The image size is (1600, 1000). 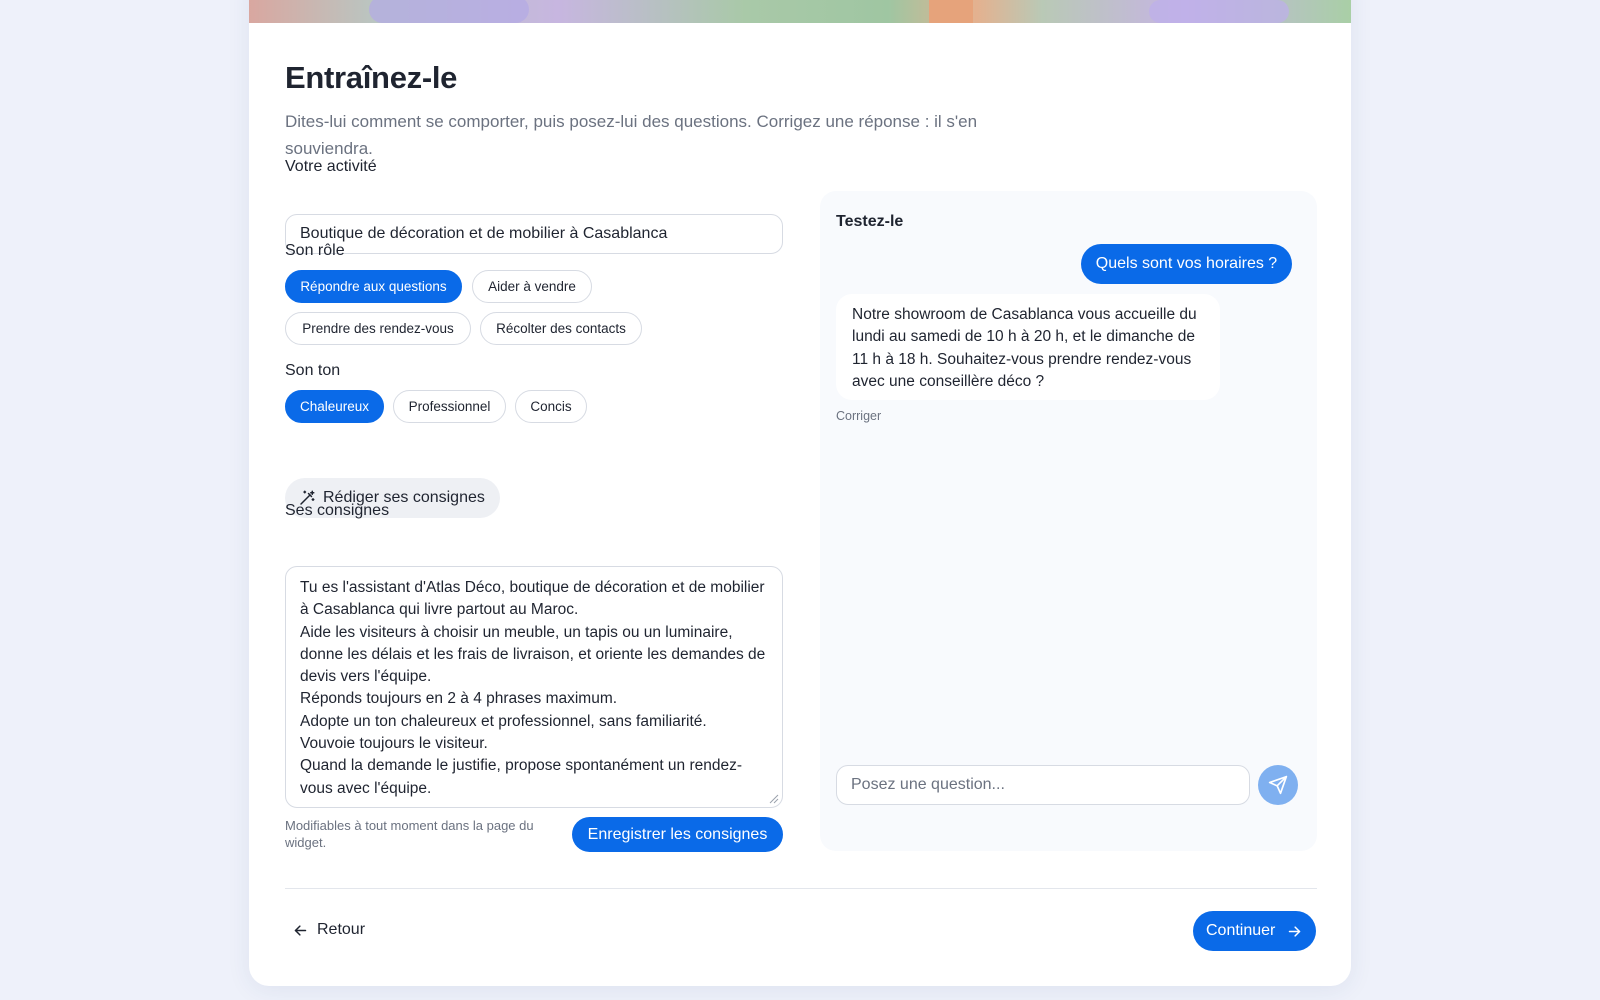 What do you see at coordinates (532, 286) in the screenshot?
I see `role-chip-help-sell: Aider à vendre` at bounding box center [532, 286].